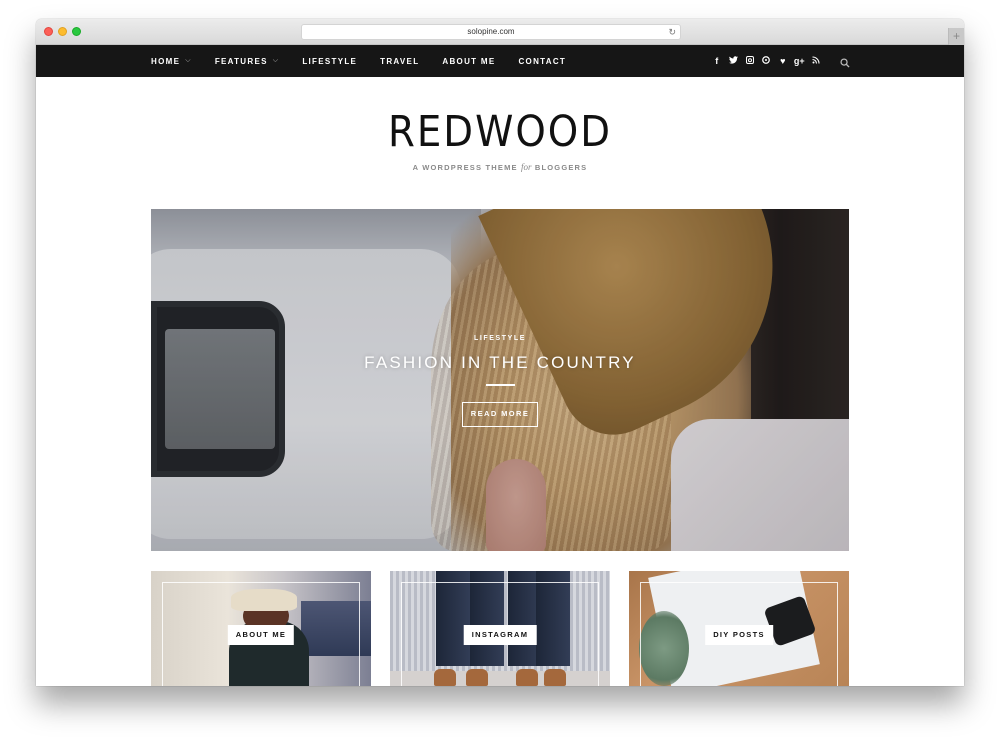 This screenshot has height=737, width=1000. I want to click on promo-label: ABOUT ME, so click(261, 635).